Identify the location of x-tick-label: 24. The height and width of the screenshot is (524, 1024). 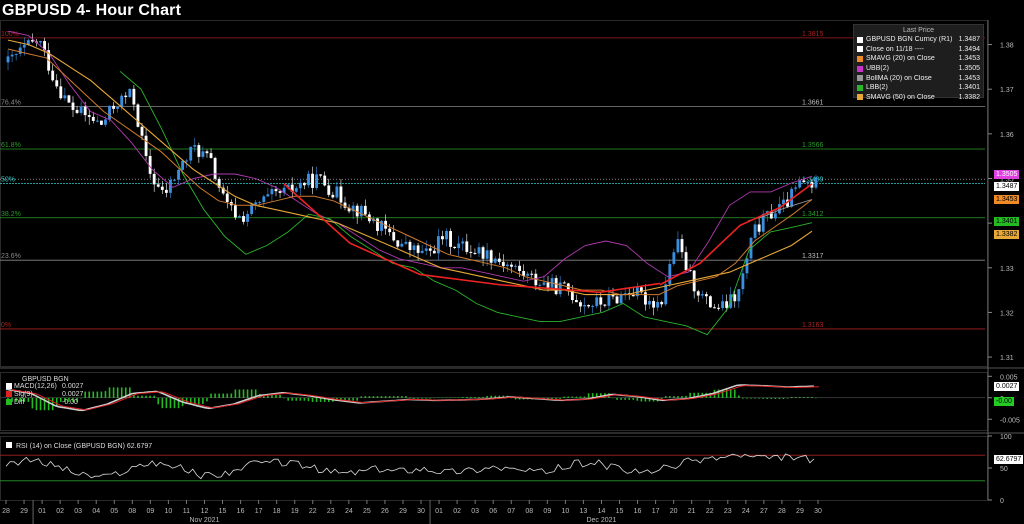
(746, 511).